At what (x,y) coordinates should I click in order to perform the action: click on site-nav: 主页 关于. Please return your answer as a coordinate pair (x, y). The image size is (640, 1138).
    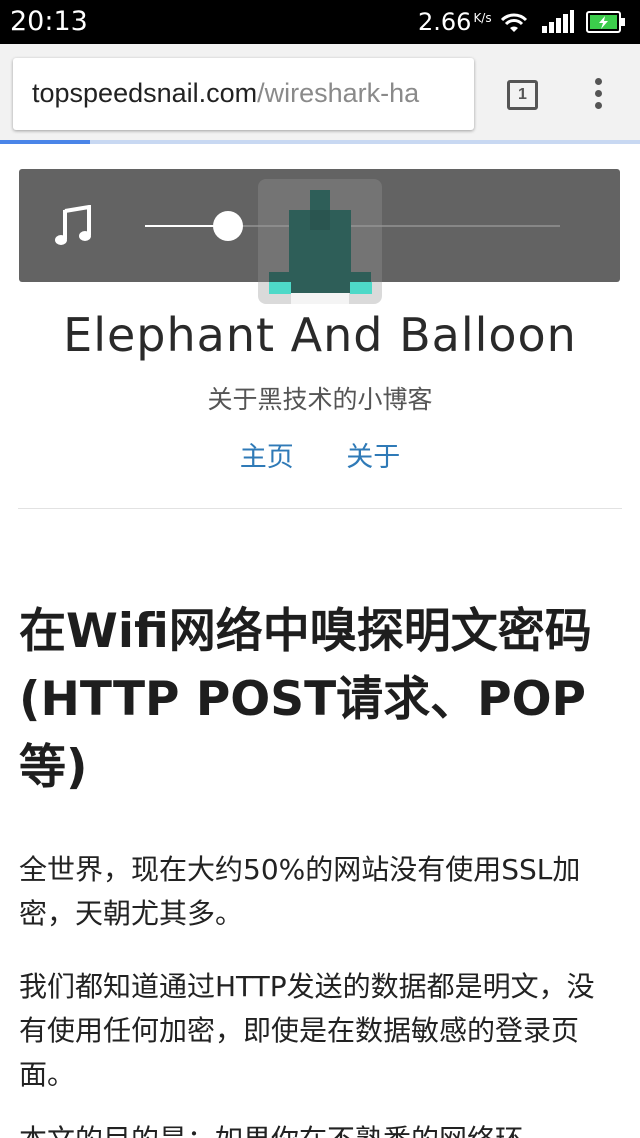
    Looking at the image, I should click on (320, 454).